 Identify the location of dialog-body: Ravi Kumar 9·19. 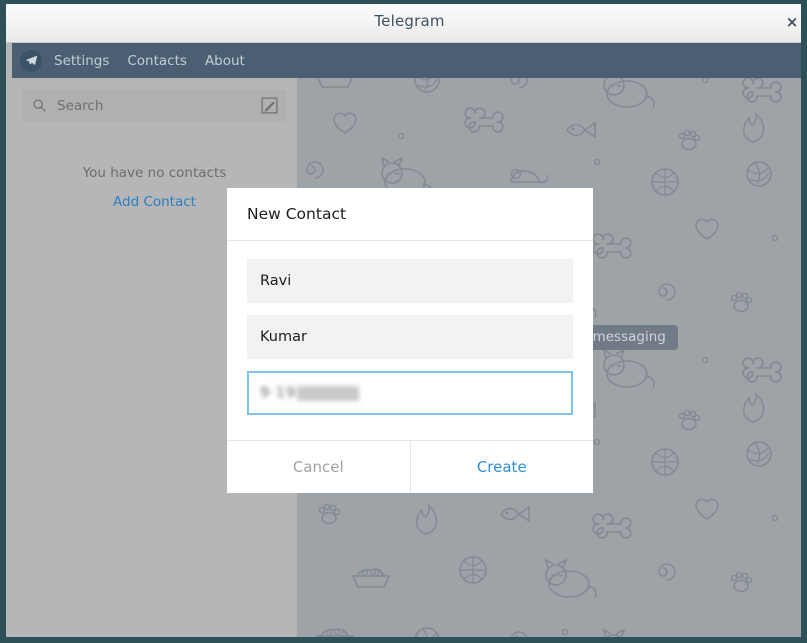
(410, 328).